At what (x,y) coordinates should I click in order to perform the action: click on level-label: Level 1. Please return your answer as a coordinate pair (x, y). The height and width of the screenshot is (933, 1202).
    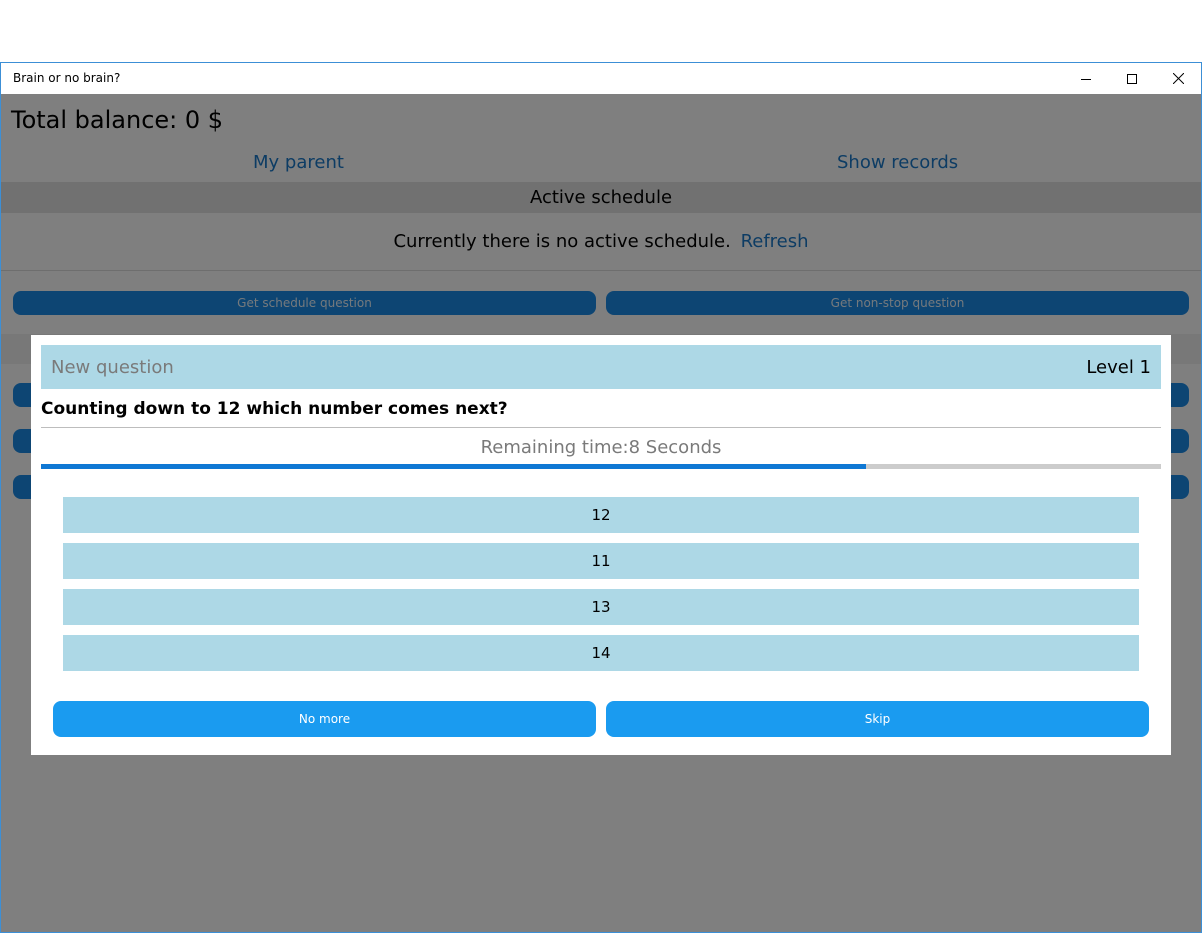
    Looking at the image, I should click on (1118, 367).